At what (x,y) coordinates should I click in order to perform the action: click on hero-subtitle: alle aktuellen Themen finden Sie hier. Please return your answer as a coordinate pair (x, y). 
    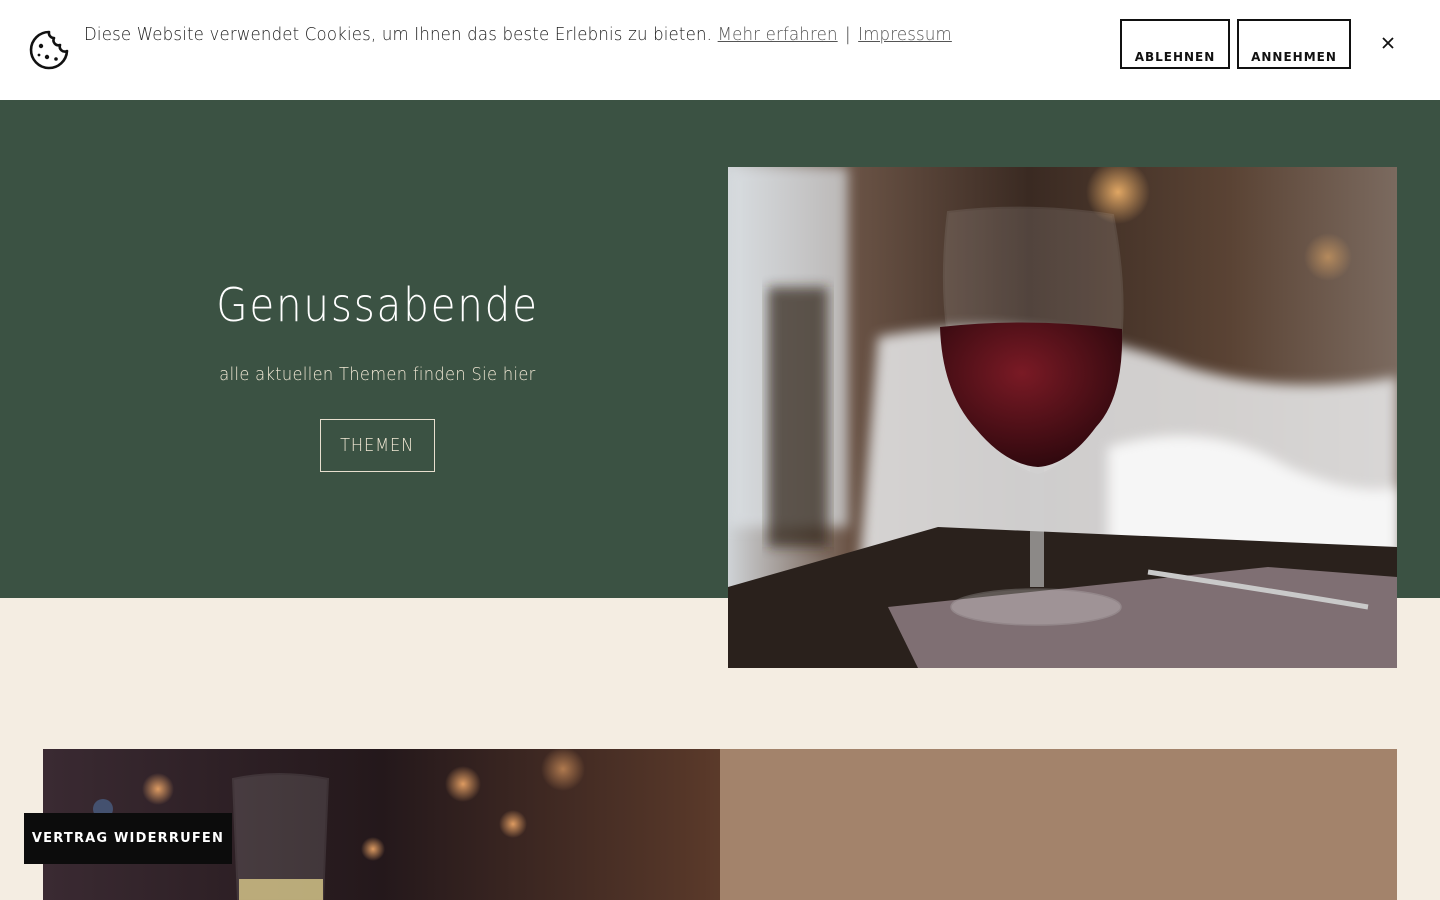
    Looking at the image, I should click on (377, 374).